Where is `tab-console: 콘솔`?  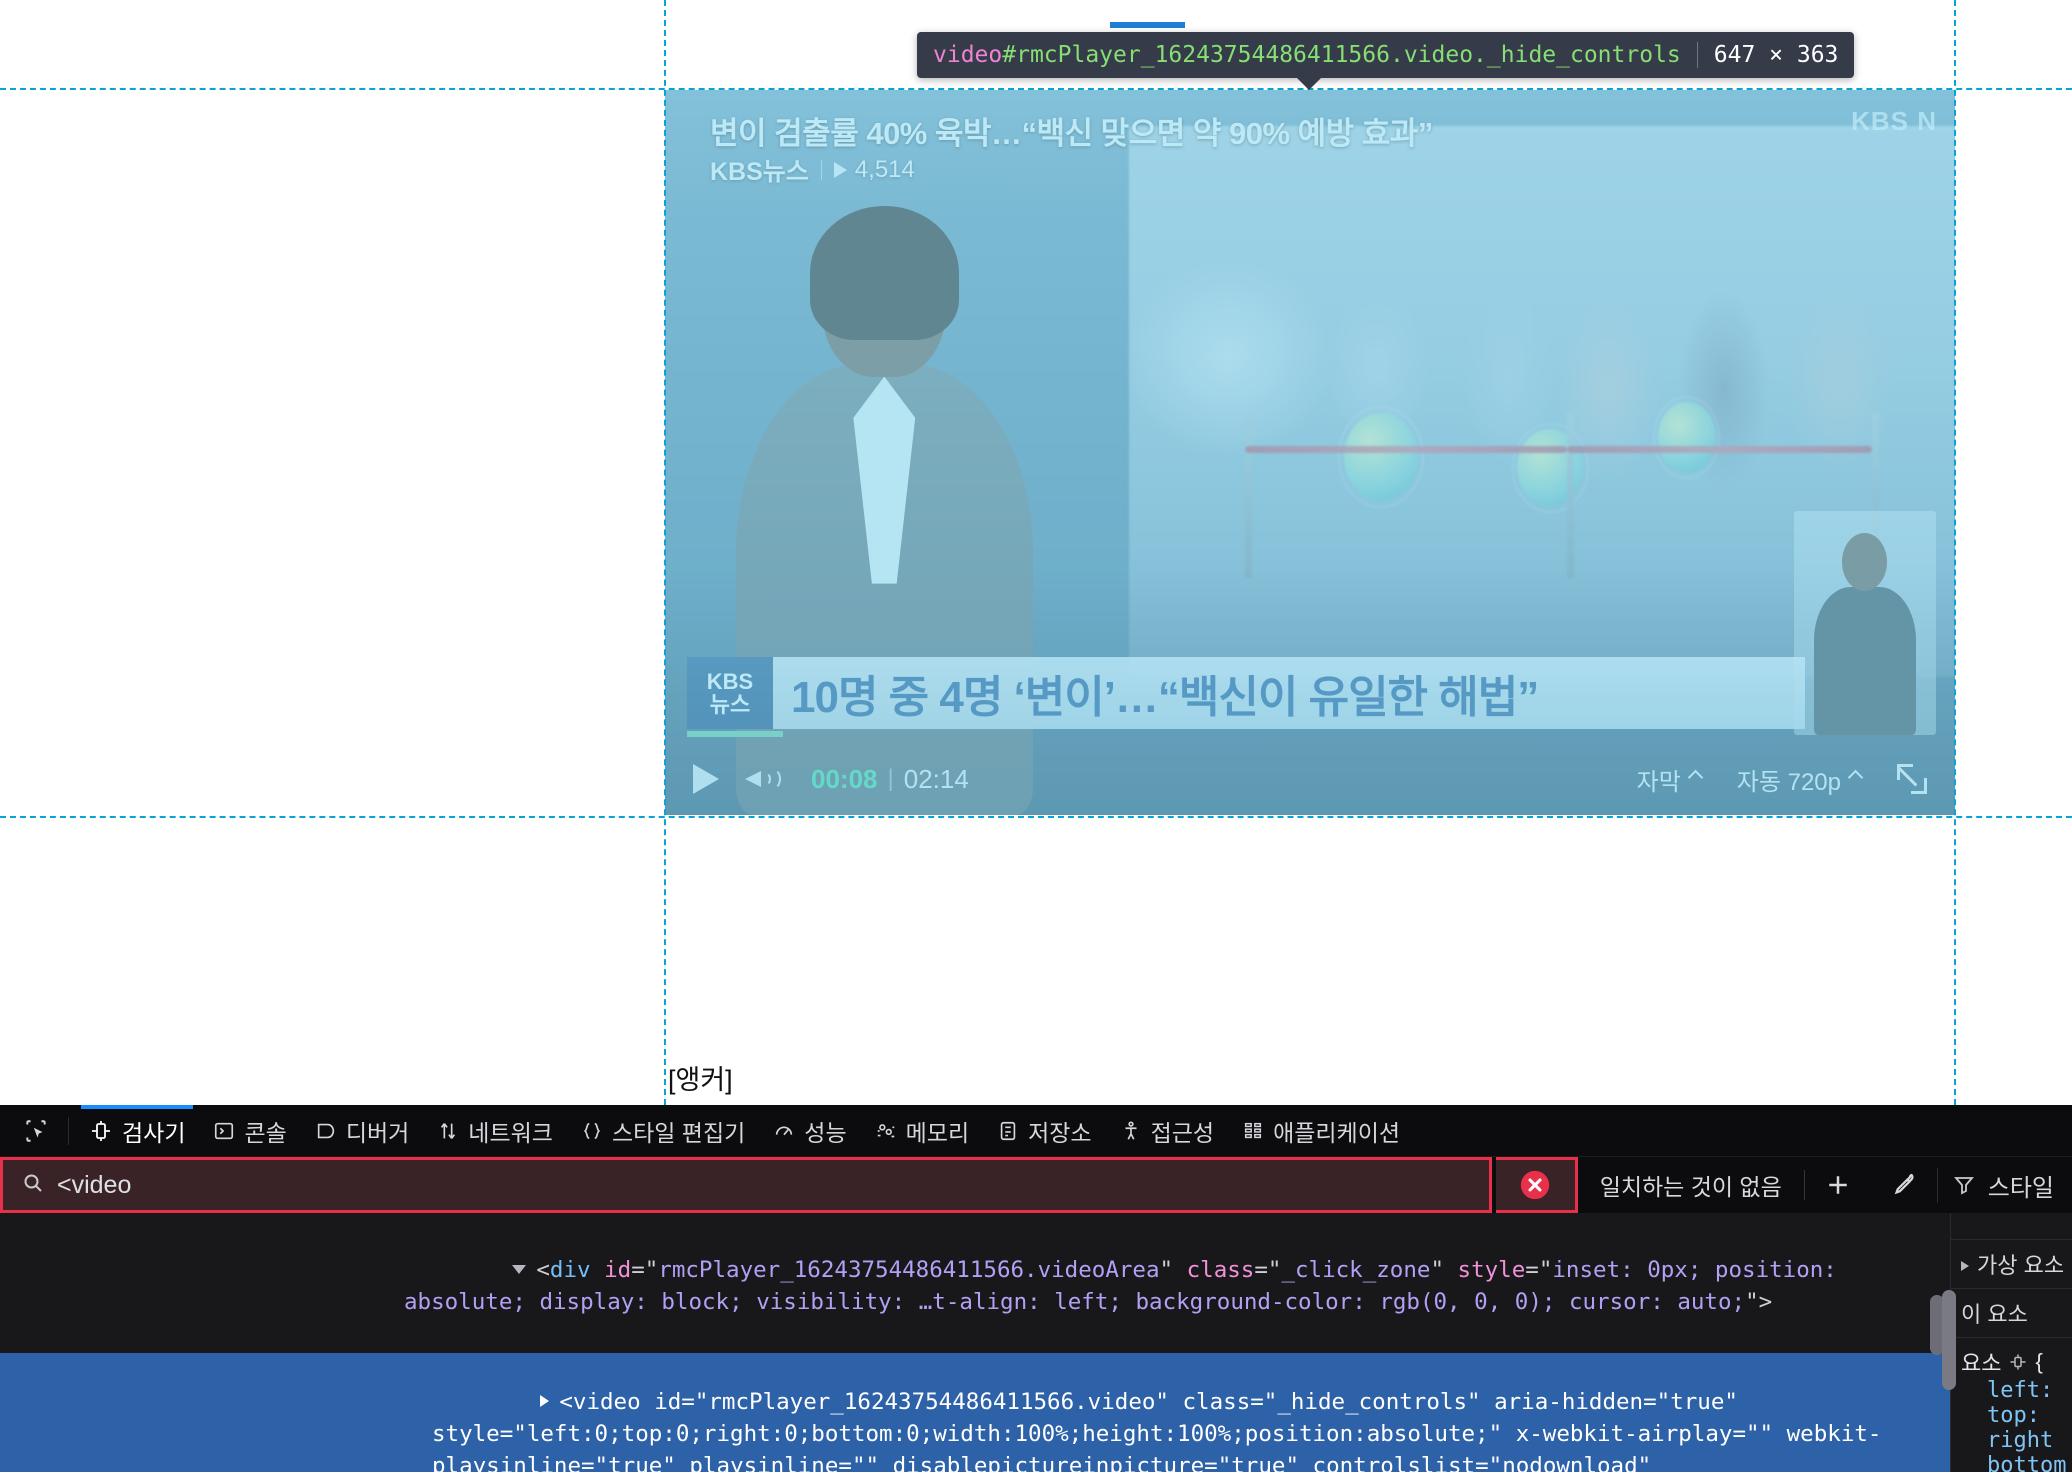 tab-console: 콘솔 is located at coordinates (249, 1131).